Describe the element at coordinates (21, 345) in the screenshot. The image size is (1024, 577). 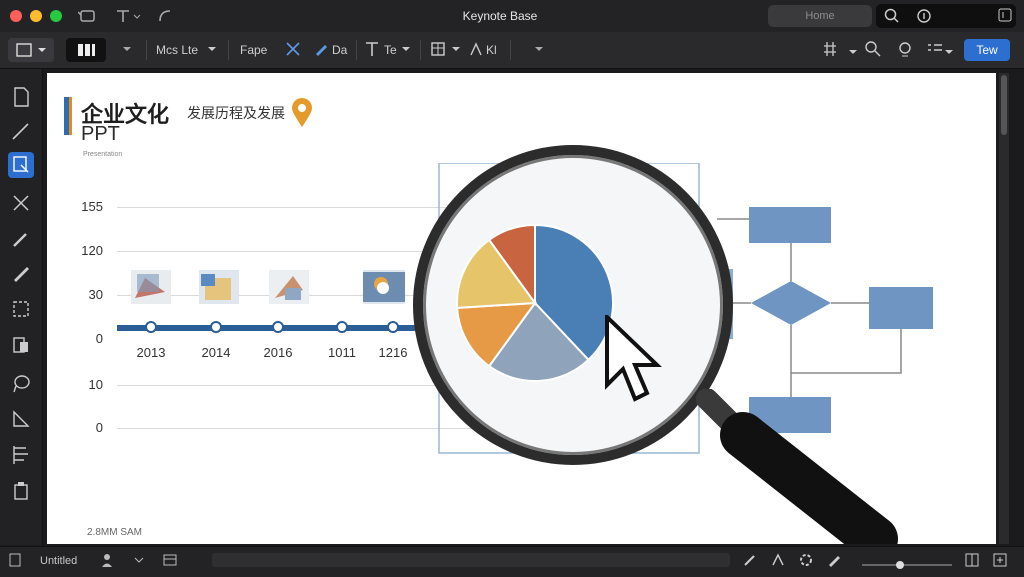
I see `layers-icon` at that location.